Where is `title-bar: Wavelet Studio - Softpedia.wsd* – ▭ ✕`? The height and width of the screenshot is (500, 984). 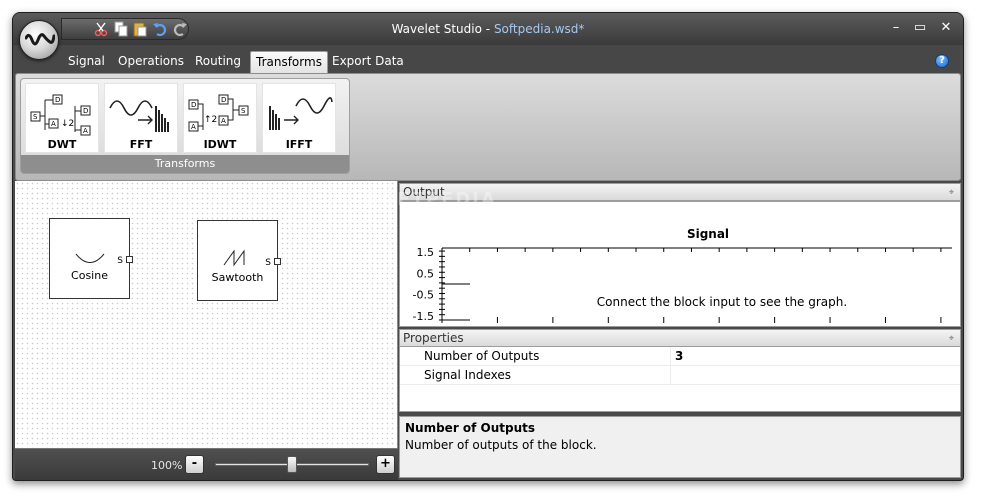
title-bar: Wavelet Studio - Softpedia.wsd* – ▭ ✕ is located at coordinates (488, 29).